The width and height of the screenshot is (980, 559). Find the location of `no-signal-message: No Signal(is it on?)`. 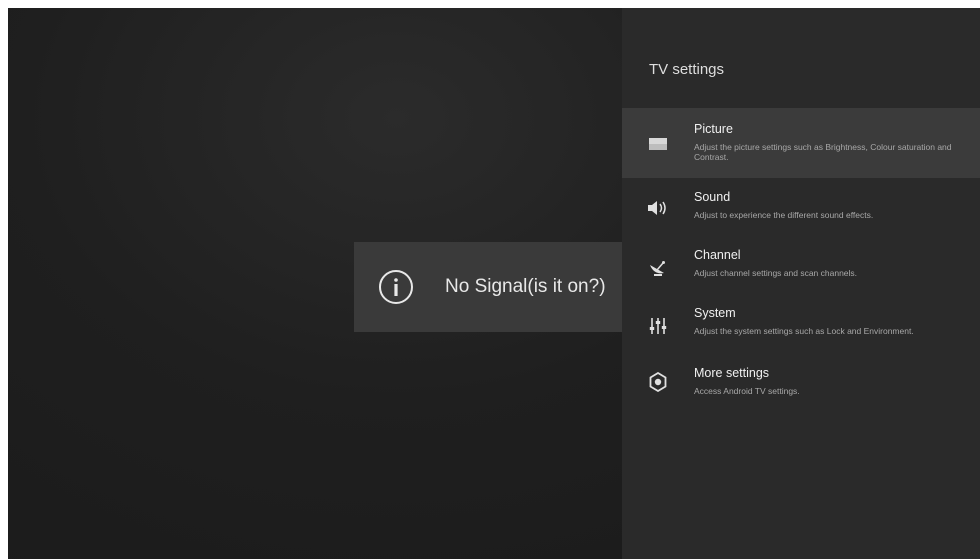

no-signal-message: No Signal(is it on?) is located at coordinates (525, 286).